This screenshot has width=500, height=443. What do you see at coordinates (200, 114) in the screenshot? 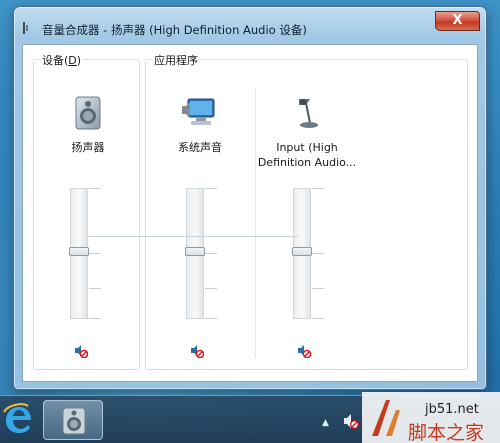
I see `system-sounds-icon` at bounding box center [200, 114].